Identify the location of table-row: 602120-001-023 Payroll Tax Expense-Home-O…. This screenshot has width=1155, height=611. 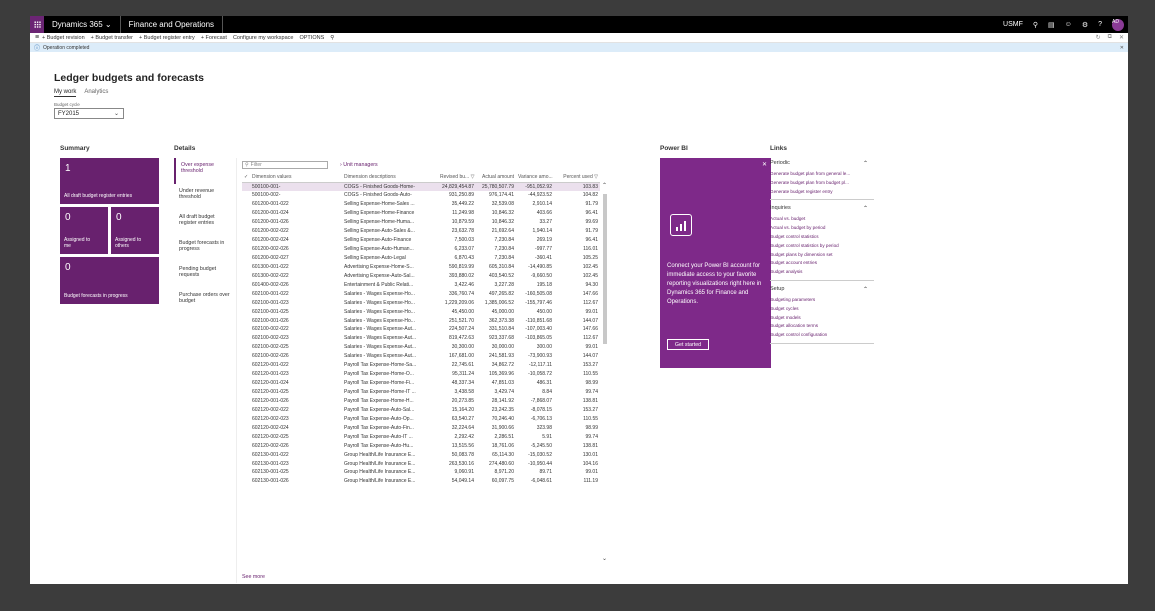
(421, 374).